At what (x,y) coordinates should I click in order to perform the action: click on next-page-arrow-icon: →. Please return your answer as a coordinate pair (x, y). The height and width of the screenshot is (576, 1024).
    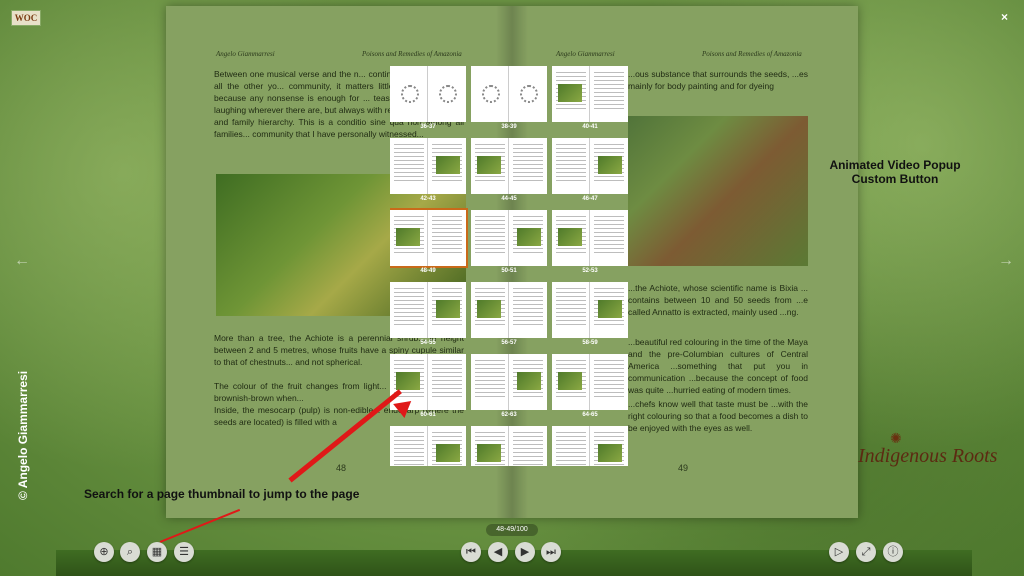
    Looking at the image, I should click on (1006, 261).